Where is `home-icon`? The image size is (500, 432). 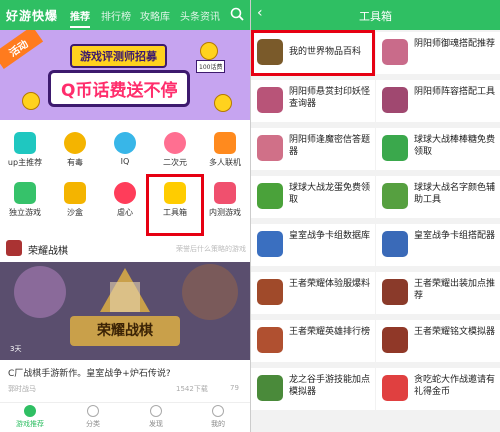
home-icon is located at coordinates (30, 411).